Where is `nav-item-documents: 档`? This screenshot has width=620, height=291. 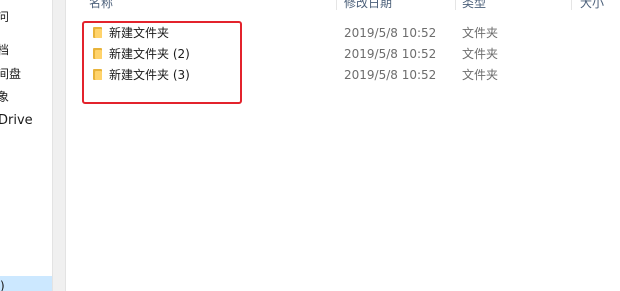
nav-item-documents: 档 is located at coordinates (4, 50).